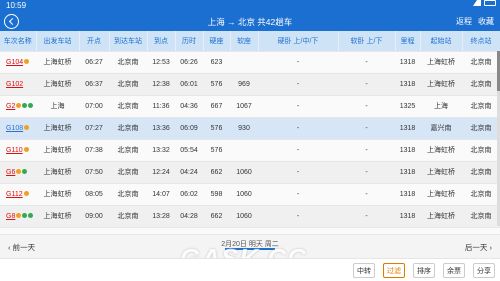 This screenshot has height=281, width=500. What do you see at coordinates (486, 21) in the screenshot?
I see `favorite-button: 收藏` at bounding box center [486, 21].